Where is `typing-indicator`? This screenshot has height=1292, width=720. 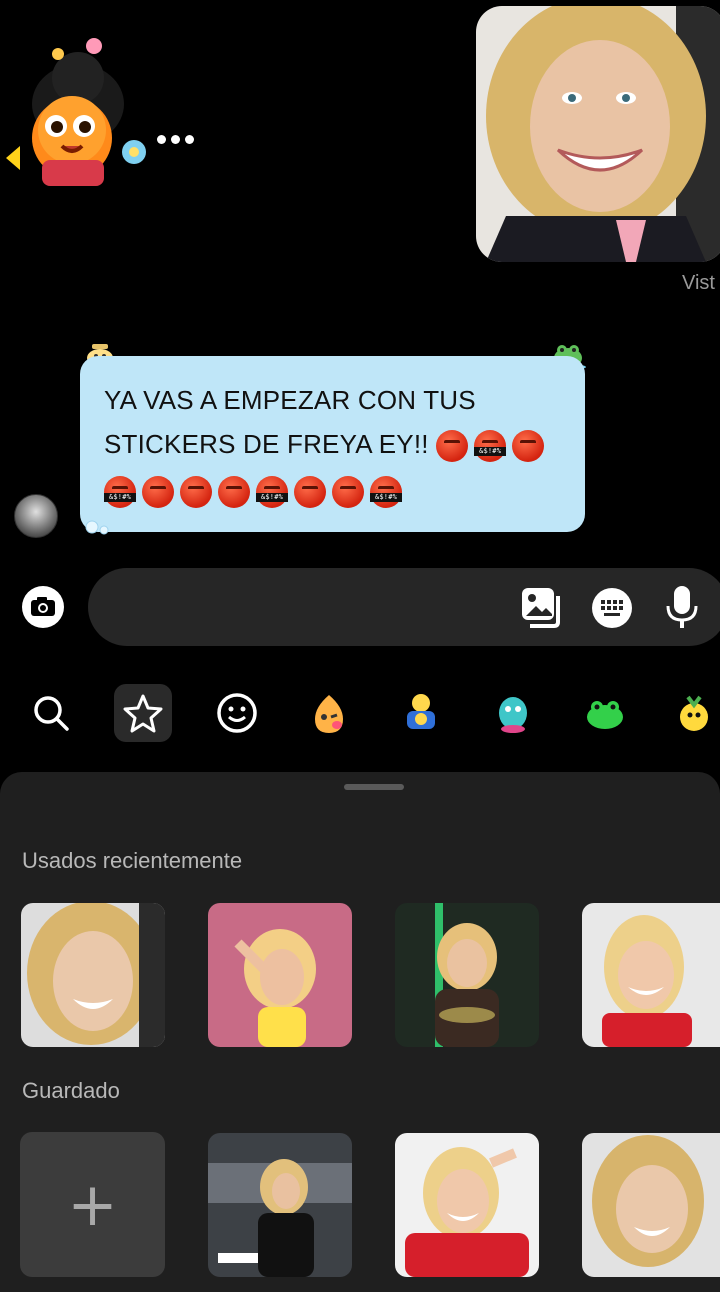 typing-indicator is located at coordinates (179, 139).